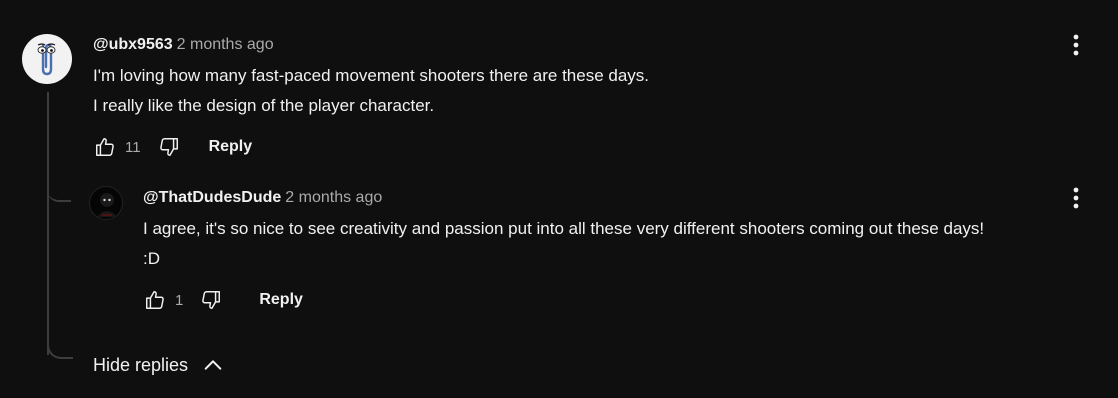 The height and width of the screenshot is (398, 1118). What do you see at coordinates (225, 44) in the screenshot?
I see `comment-time: 2 months ago` at bounding box center [225, 44].